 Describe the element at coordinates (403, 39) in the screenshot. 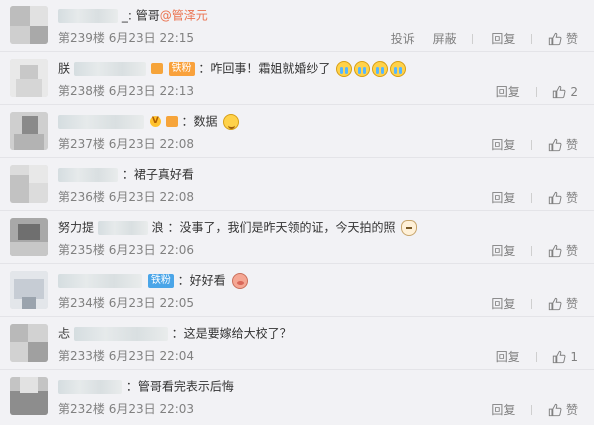

I see `report-button: 投诉` at that location.